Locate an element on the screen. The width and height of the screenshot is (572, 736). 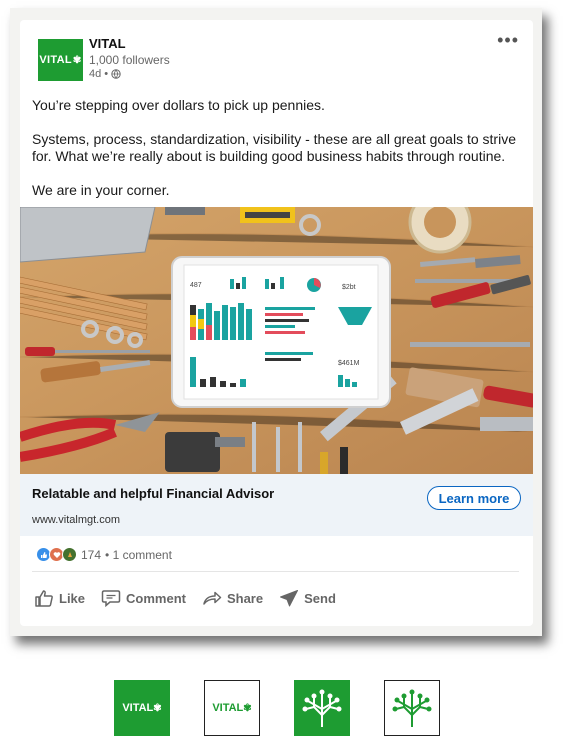
logo-variant-white-text: VITAL ✾ is located at coordinates (232, 708).